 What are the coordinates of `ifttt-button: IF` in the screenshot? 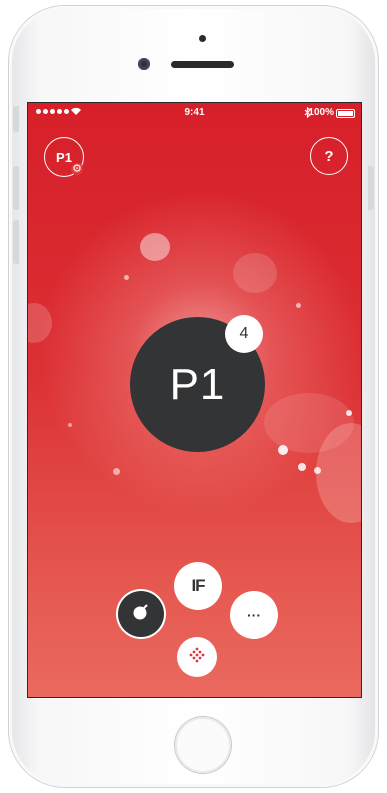 It's located at (198, 586).